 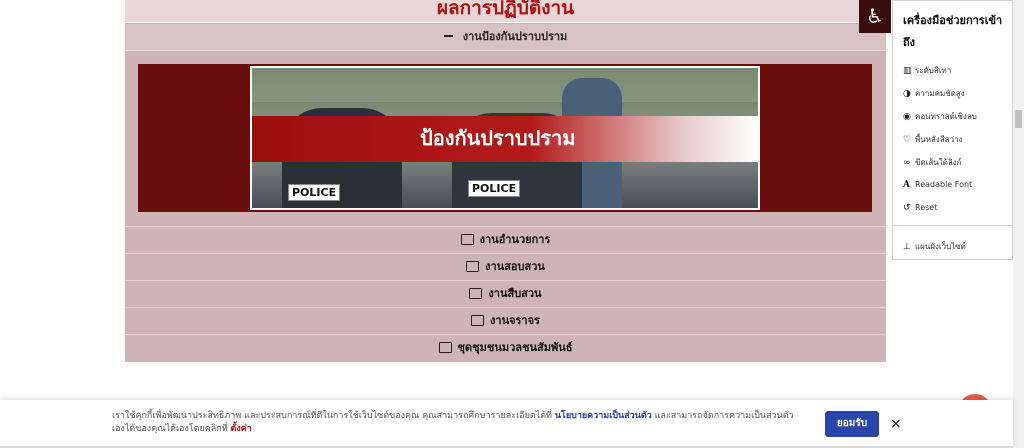 What do you see at coordinates (852, 424) in the screenshot?
I see `accept-button: ยอมรับ` at bounding box center [852, 424].